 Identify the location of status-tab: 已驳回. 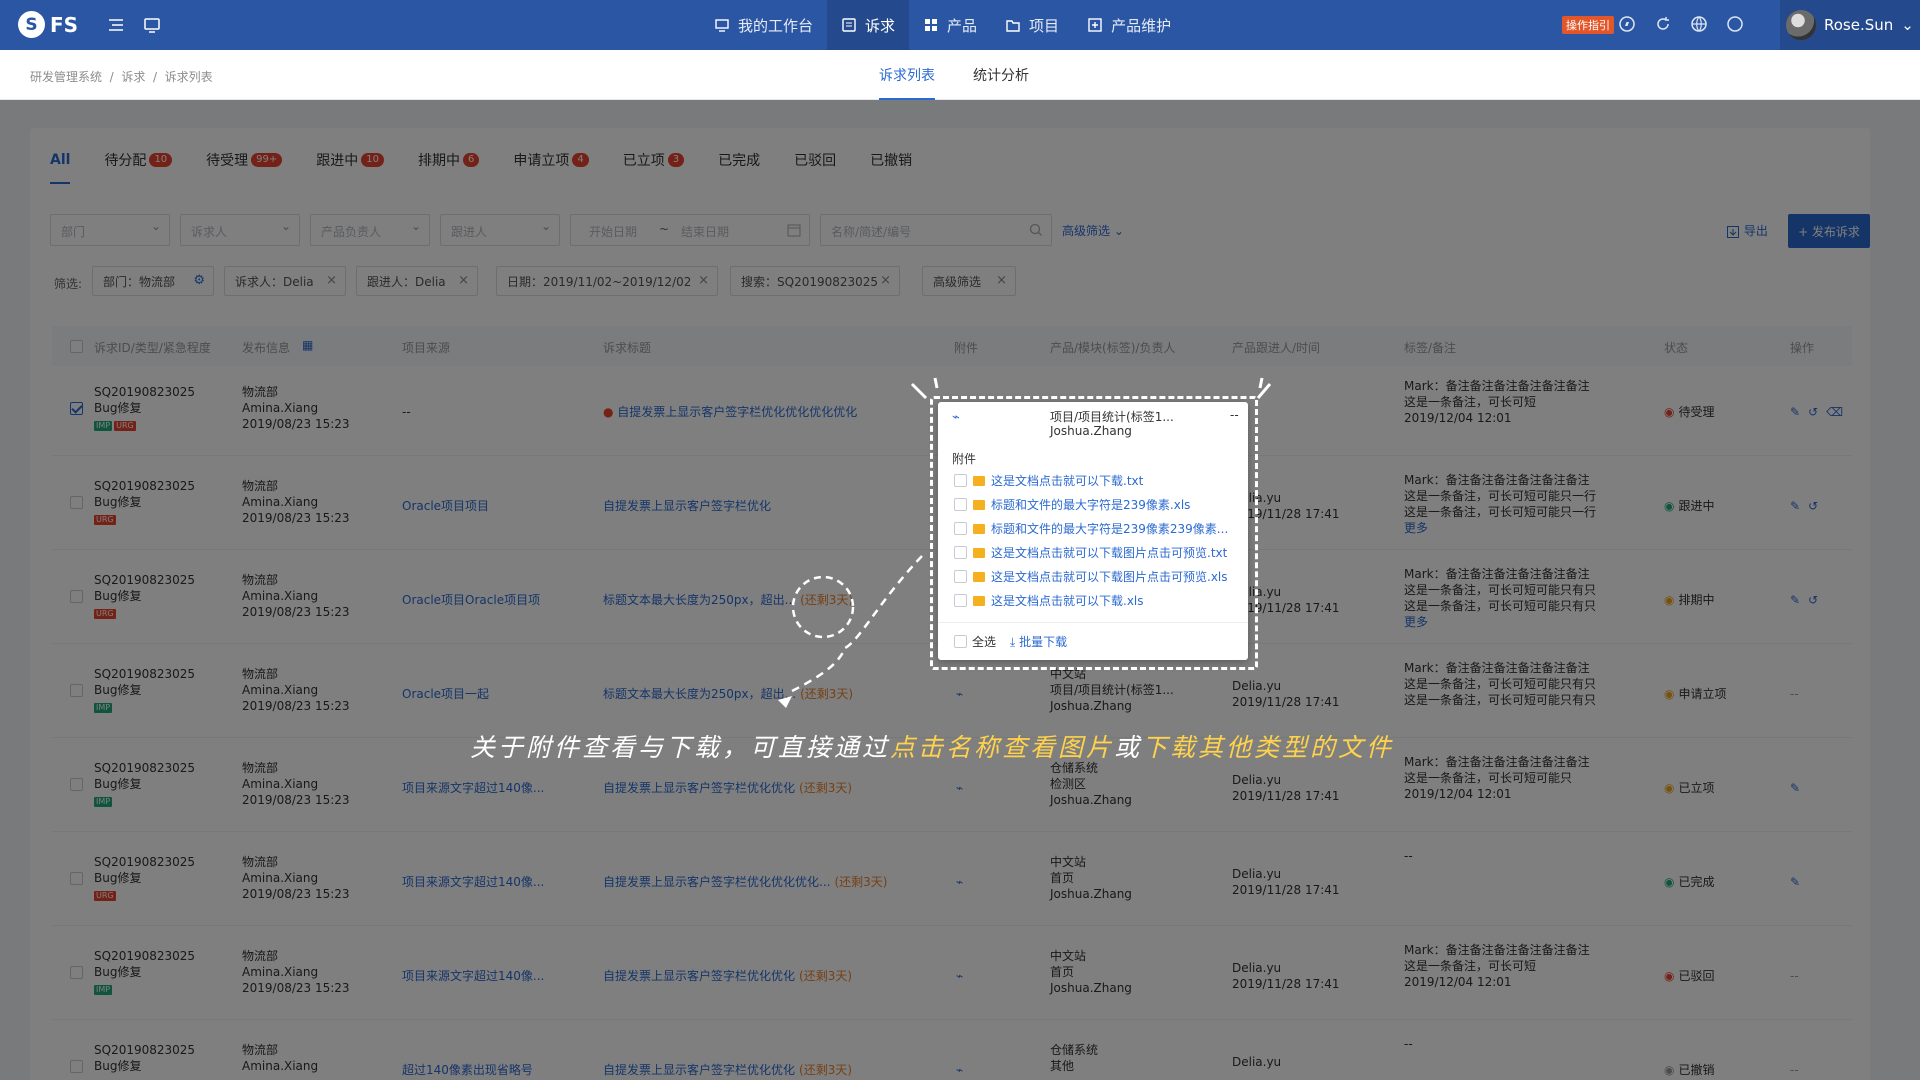
(815, 167).